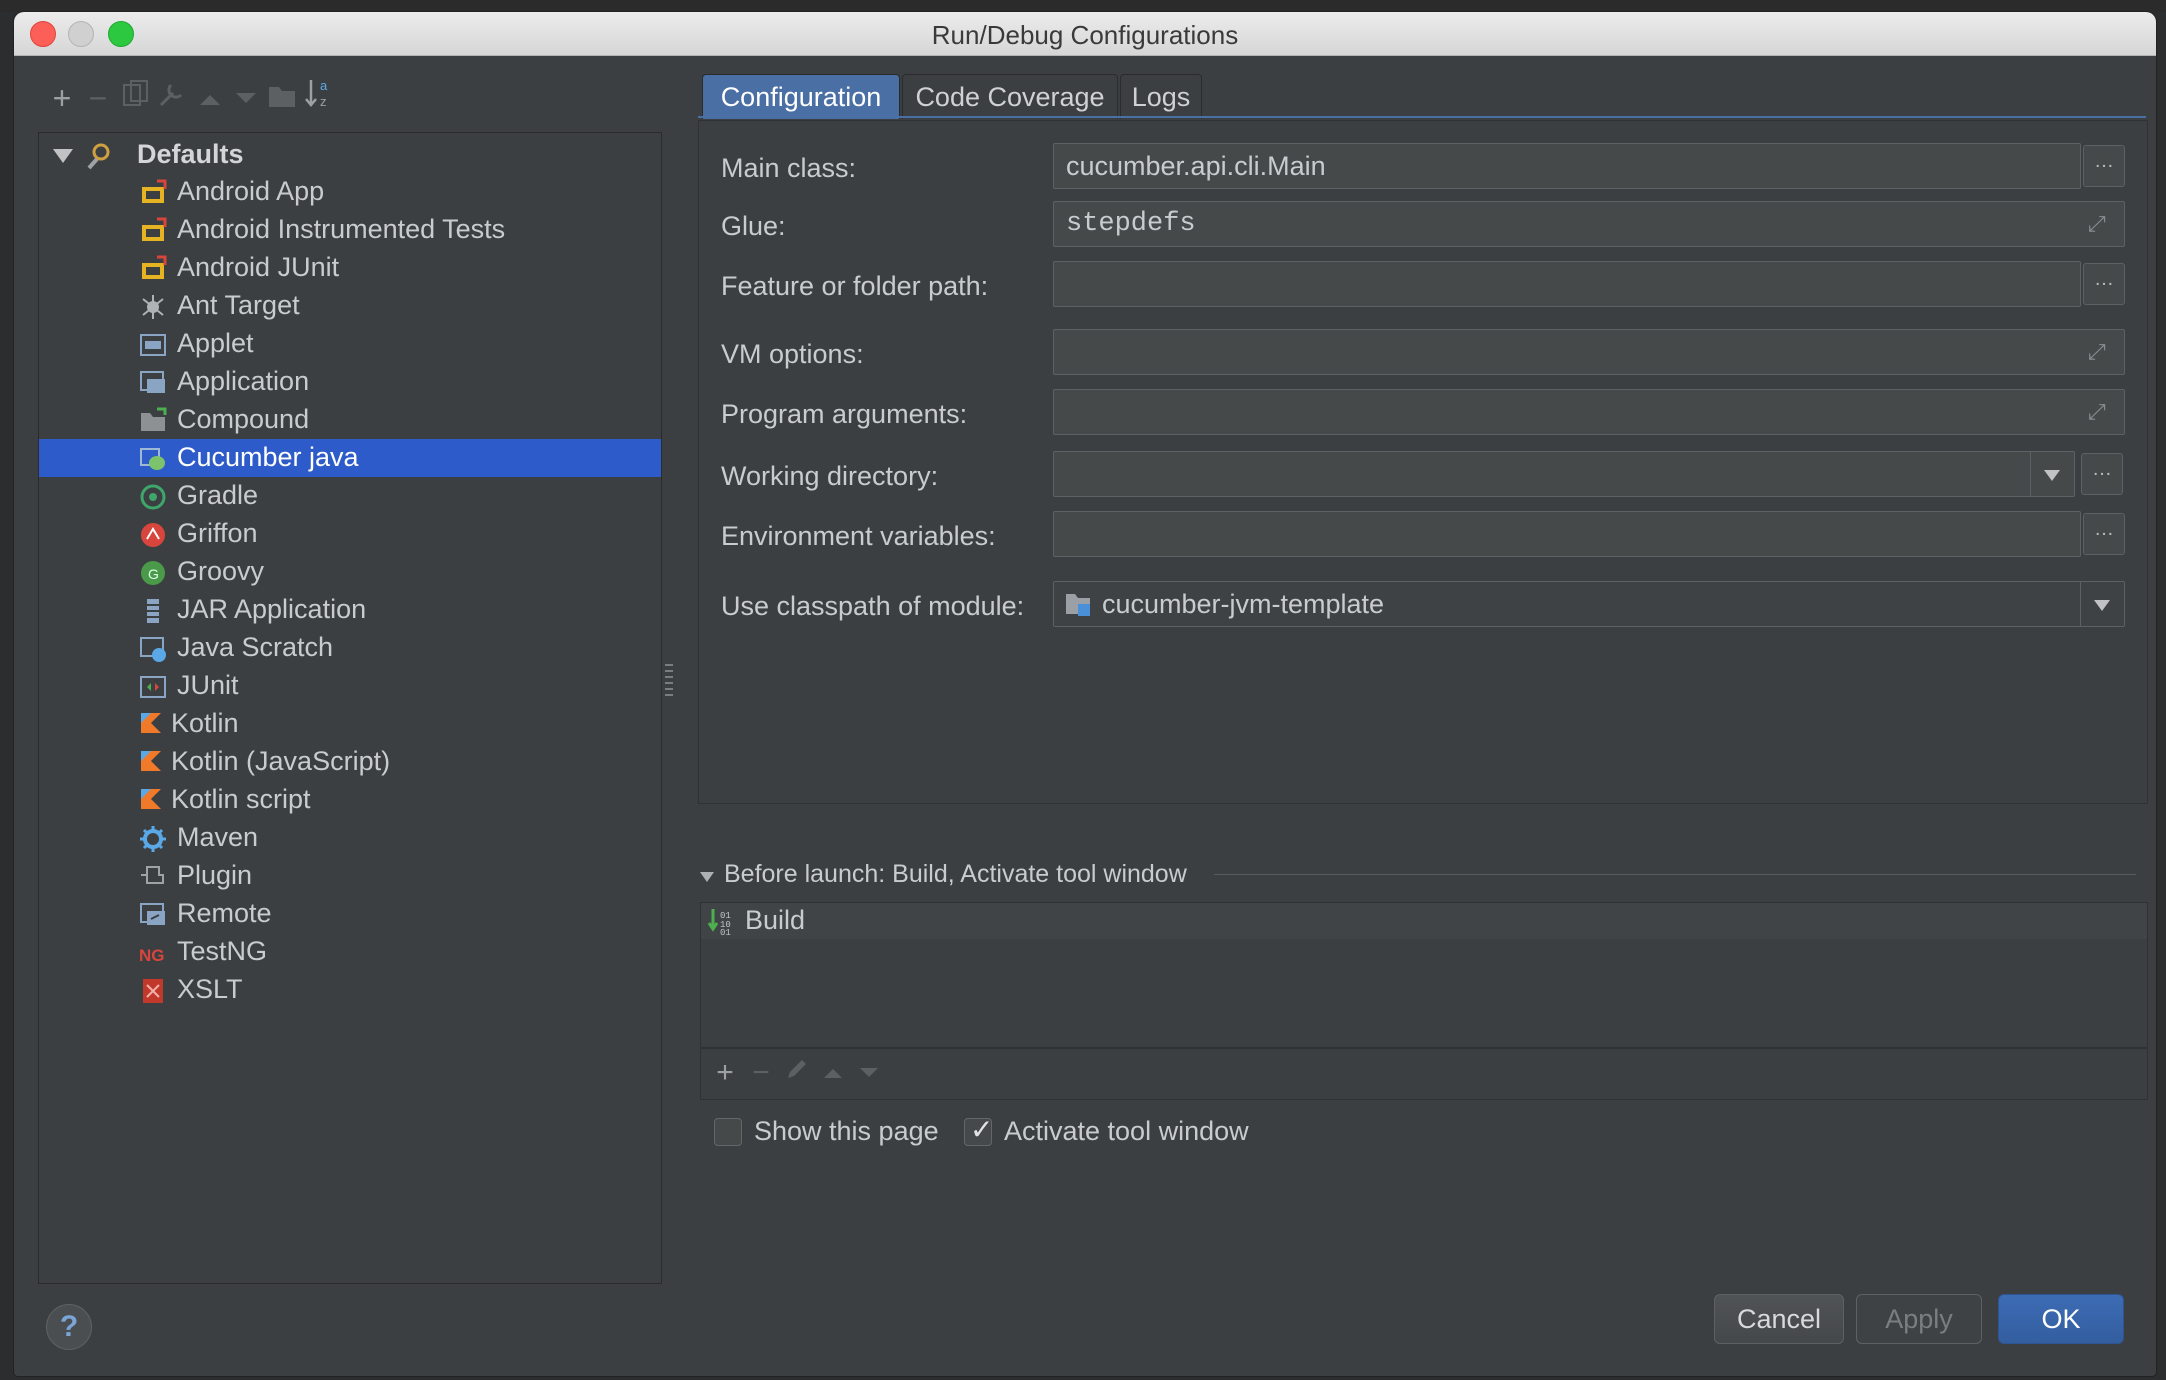 The image size is (2166, 1380). What do you see at coordinates (350, 800) in the screenshot?
I see `tree-item-kotlin-script: Kotlin script` at bounding box center [350, 800].